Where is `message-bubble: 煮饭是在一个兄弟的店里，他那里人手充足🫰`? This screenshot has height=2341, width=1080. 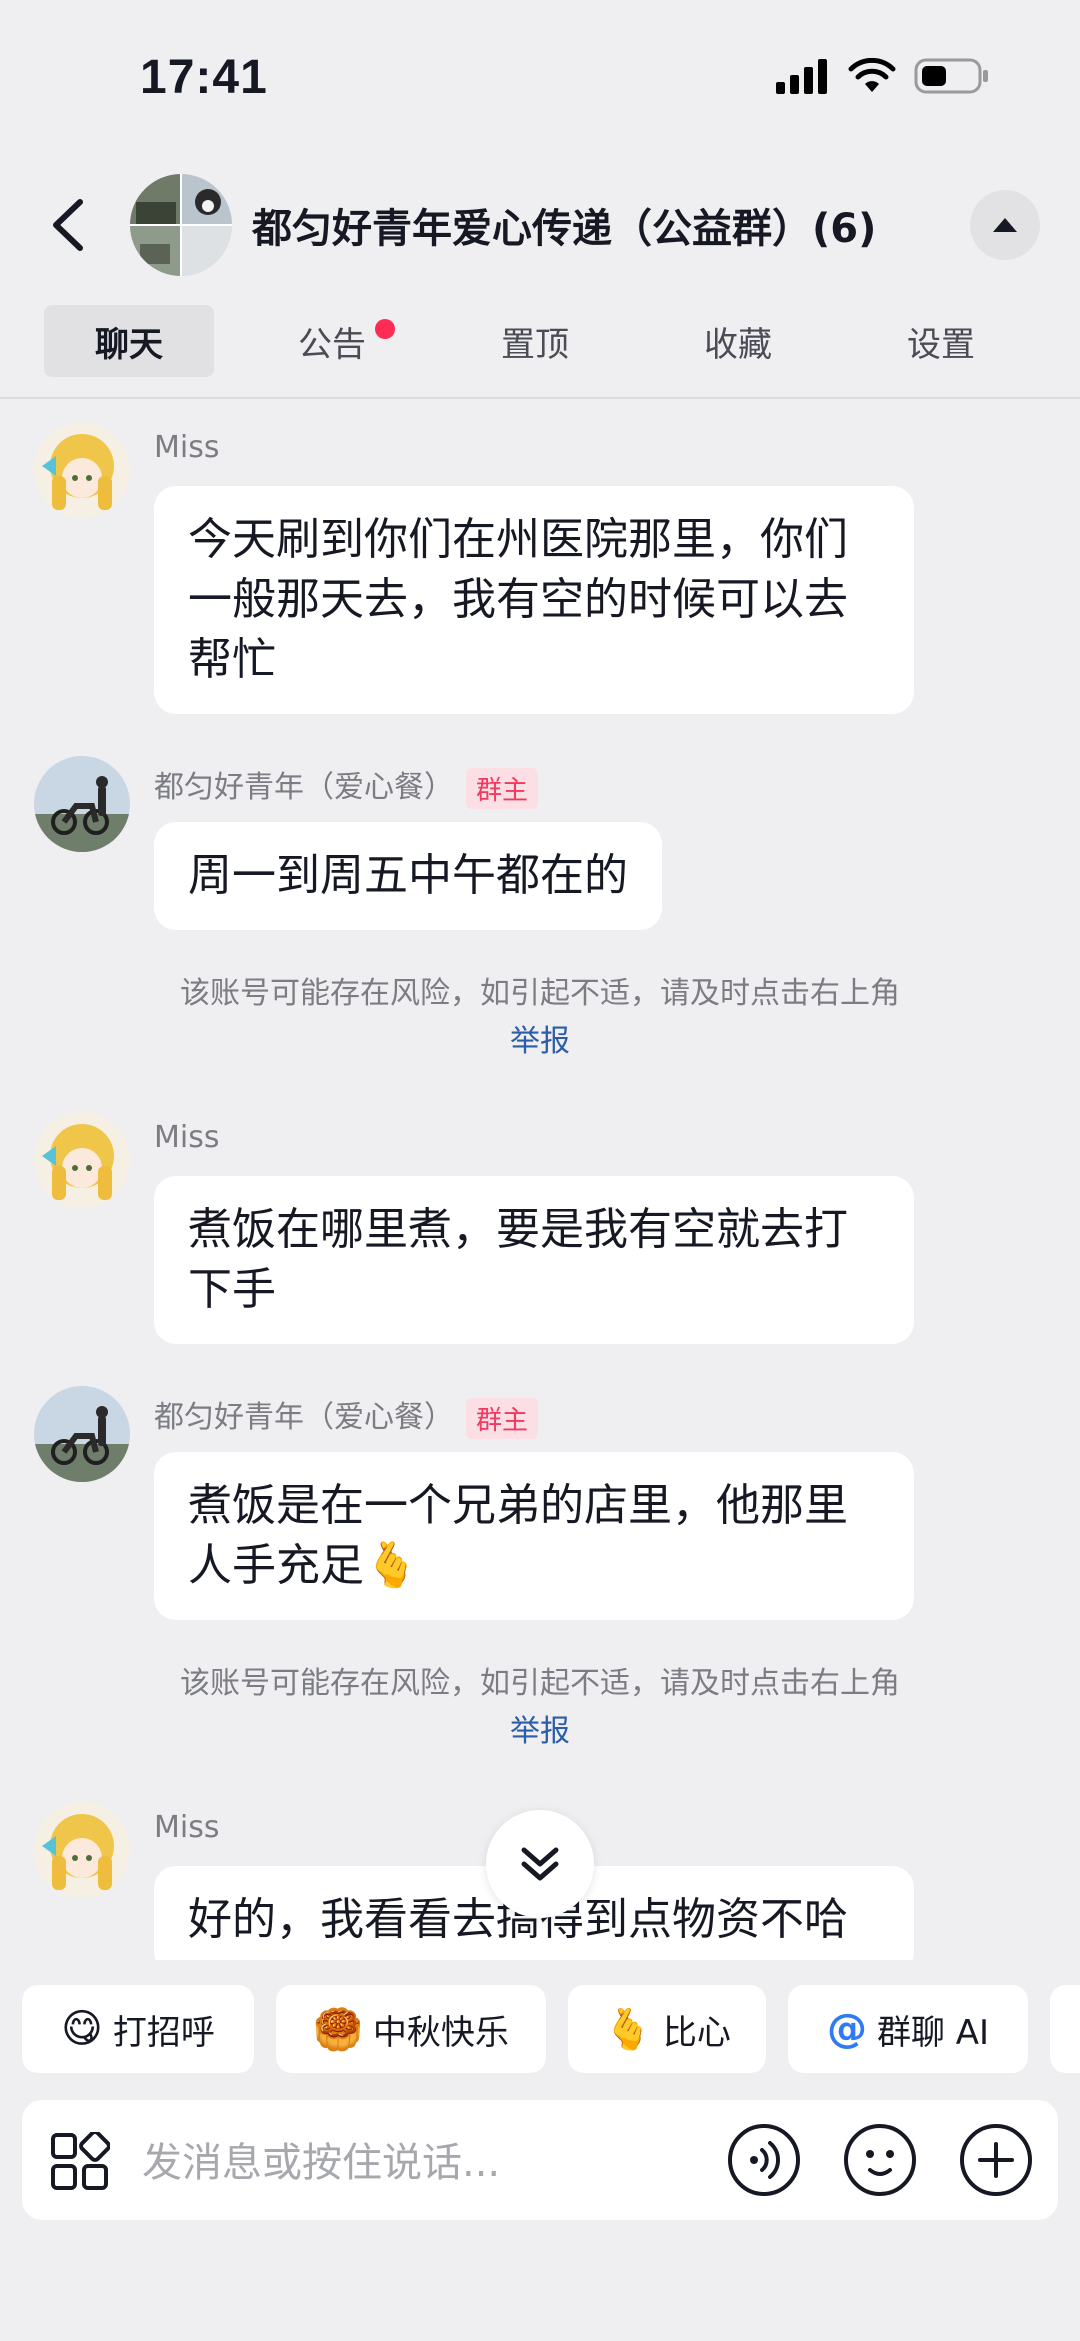
message-bubble: 煮饭是在一个兄弟的店里，他那里人手充足🫰 is located at coordinates (534, 1536).